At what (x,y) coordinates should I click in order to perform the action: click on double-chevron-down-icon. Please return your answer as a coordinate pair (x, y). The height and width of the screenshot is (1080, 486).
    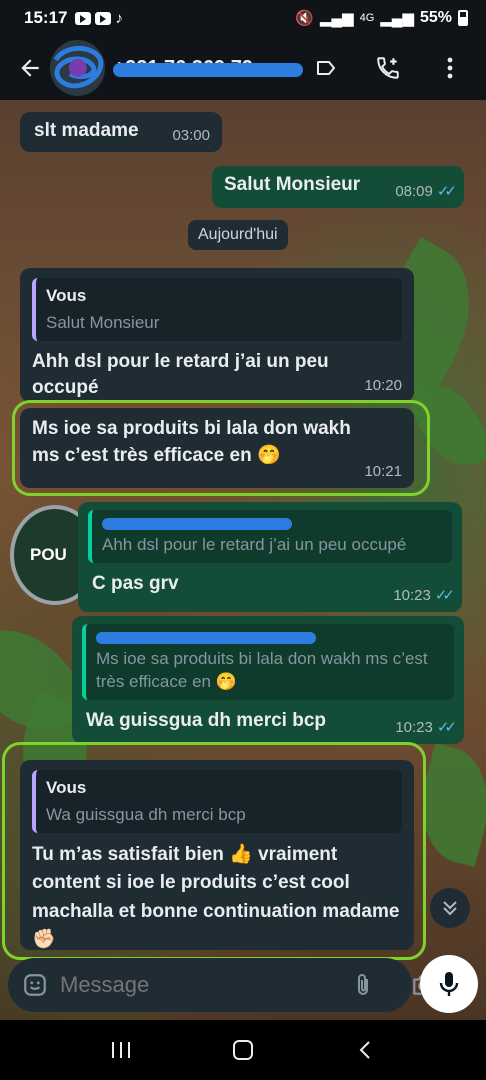
    Looking at the image, I should click on (450, 908).